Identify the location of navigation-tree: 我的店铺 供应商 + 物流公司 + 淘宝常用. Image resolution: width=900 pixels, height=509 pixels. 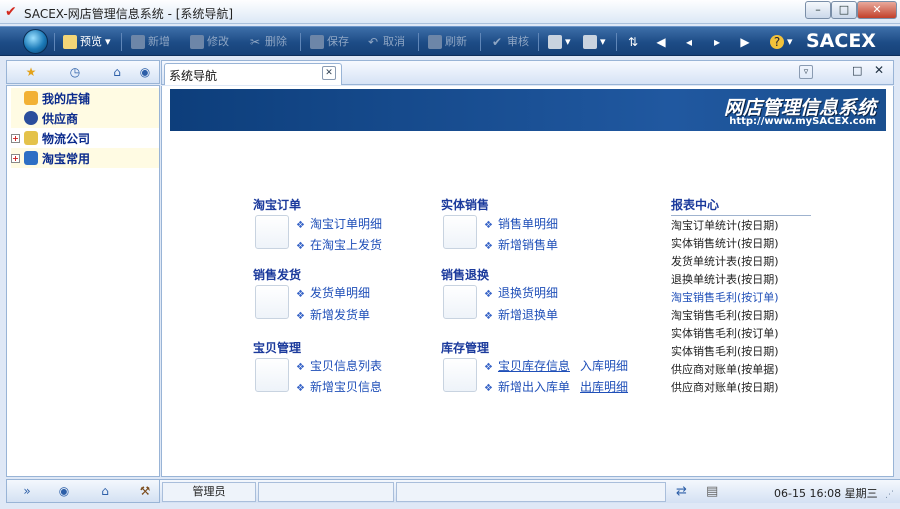
(83, 281).